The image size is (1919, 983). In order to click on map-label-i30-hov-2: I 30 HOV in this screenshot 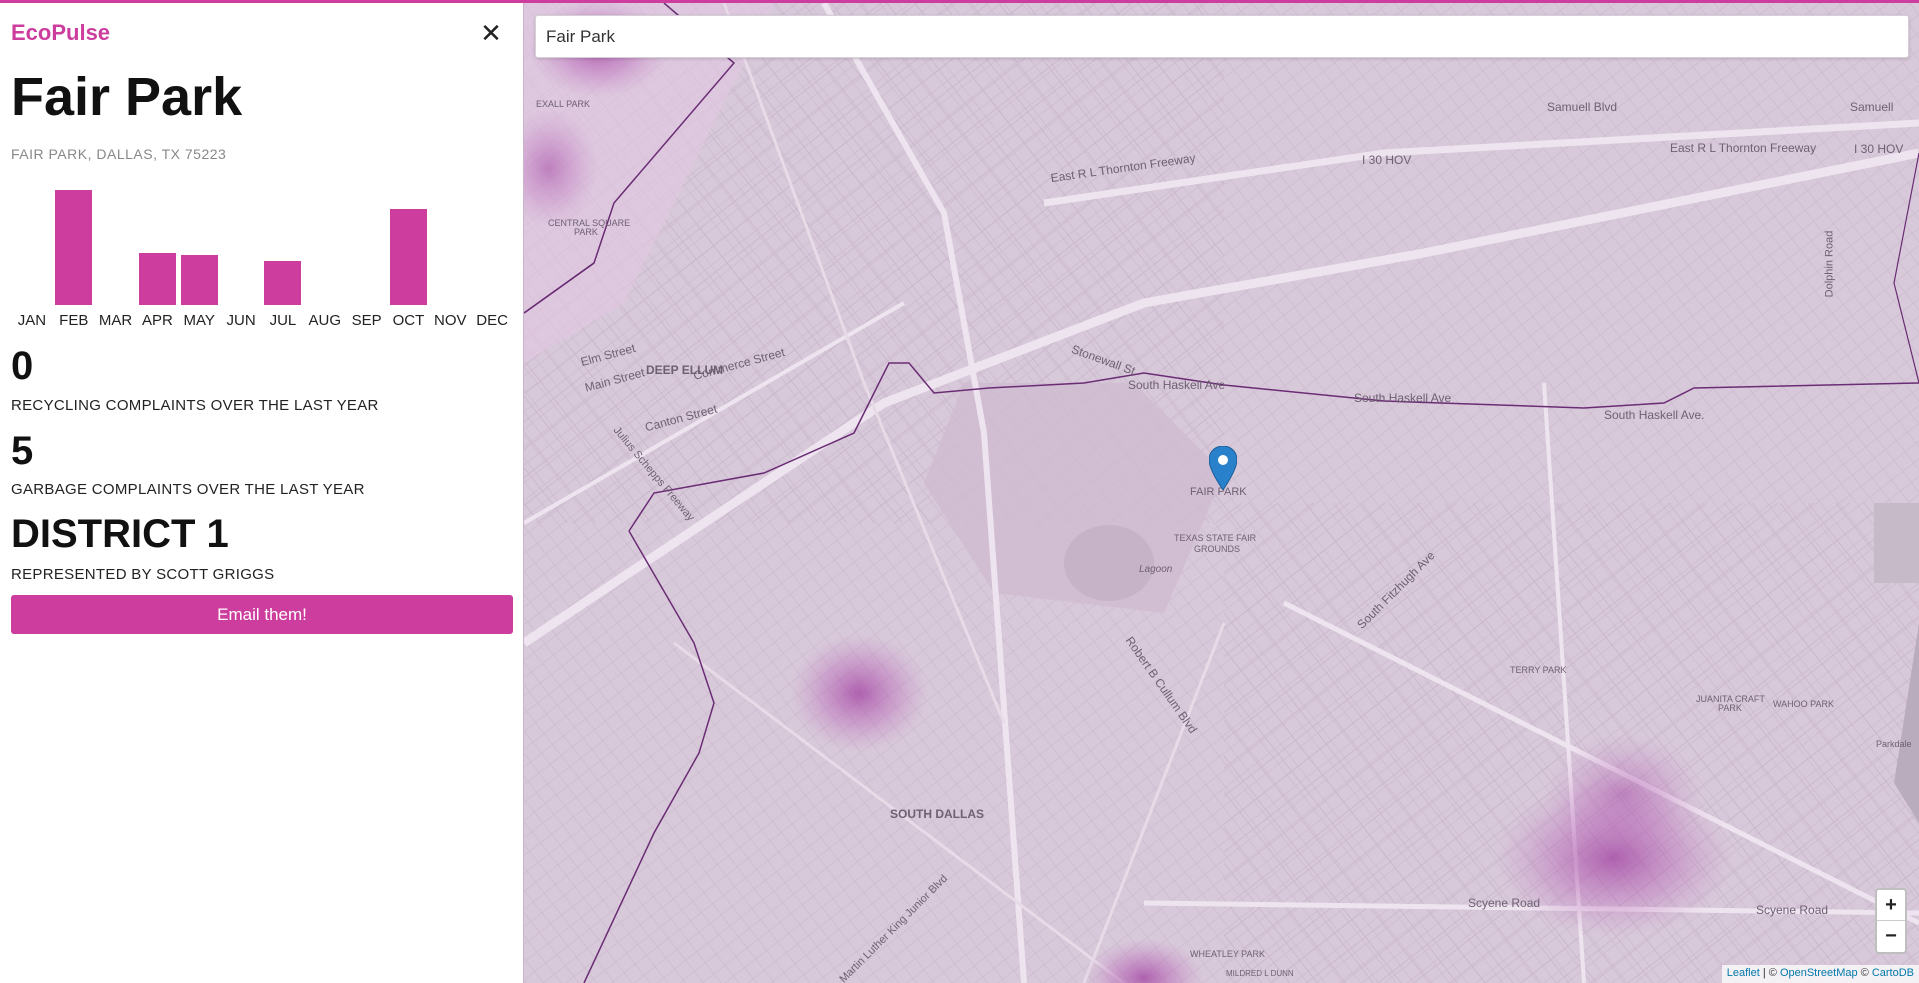, I will do `click(1387, 160)`.